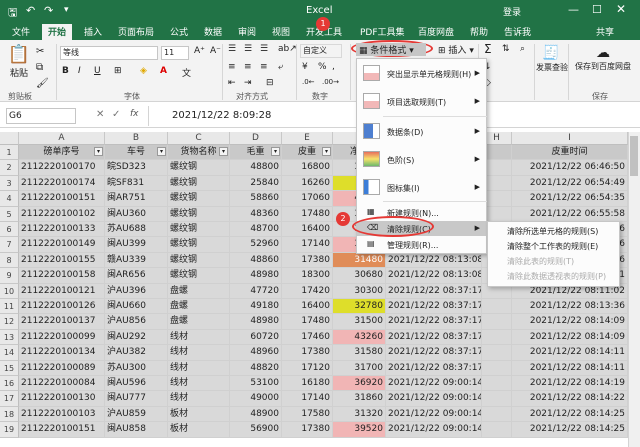 This screenshot has width=640, height=447. I want to click on table-cell: 2112220100149, so click(62, 245).